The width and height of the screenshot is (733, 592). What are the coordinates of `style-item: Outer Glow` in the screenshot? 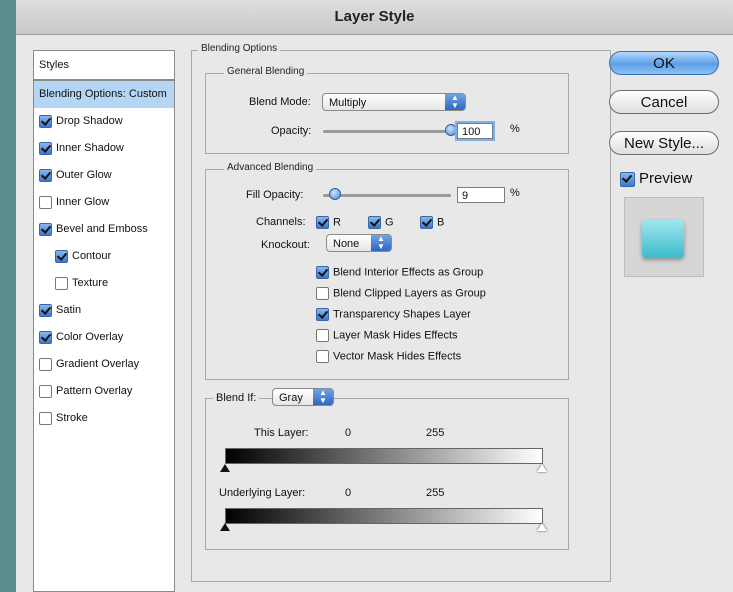 It's located at (104, 175).